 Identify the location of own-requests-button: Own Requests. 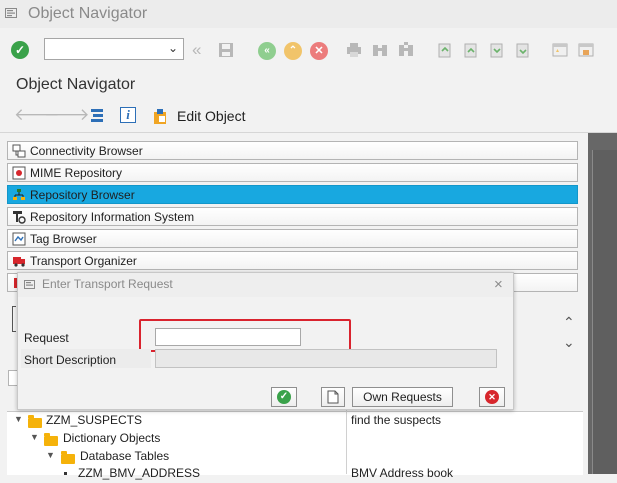
(402, 397).